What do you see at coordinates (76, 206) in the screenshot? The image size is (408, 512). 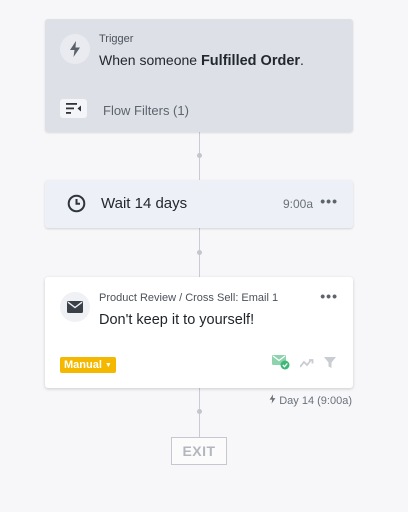 I see `clock-icon` at bounding box center [76, 206].